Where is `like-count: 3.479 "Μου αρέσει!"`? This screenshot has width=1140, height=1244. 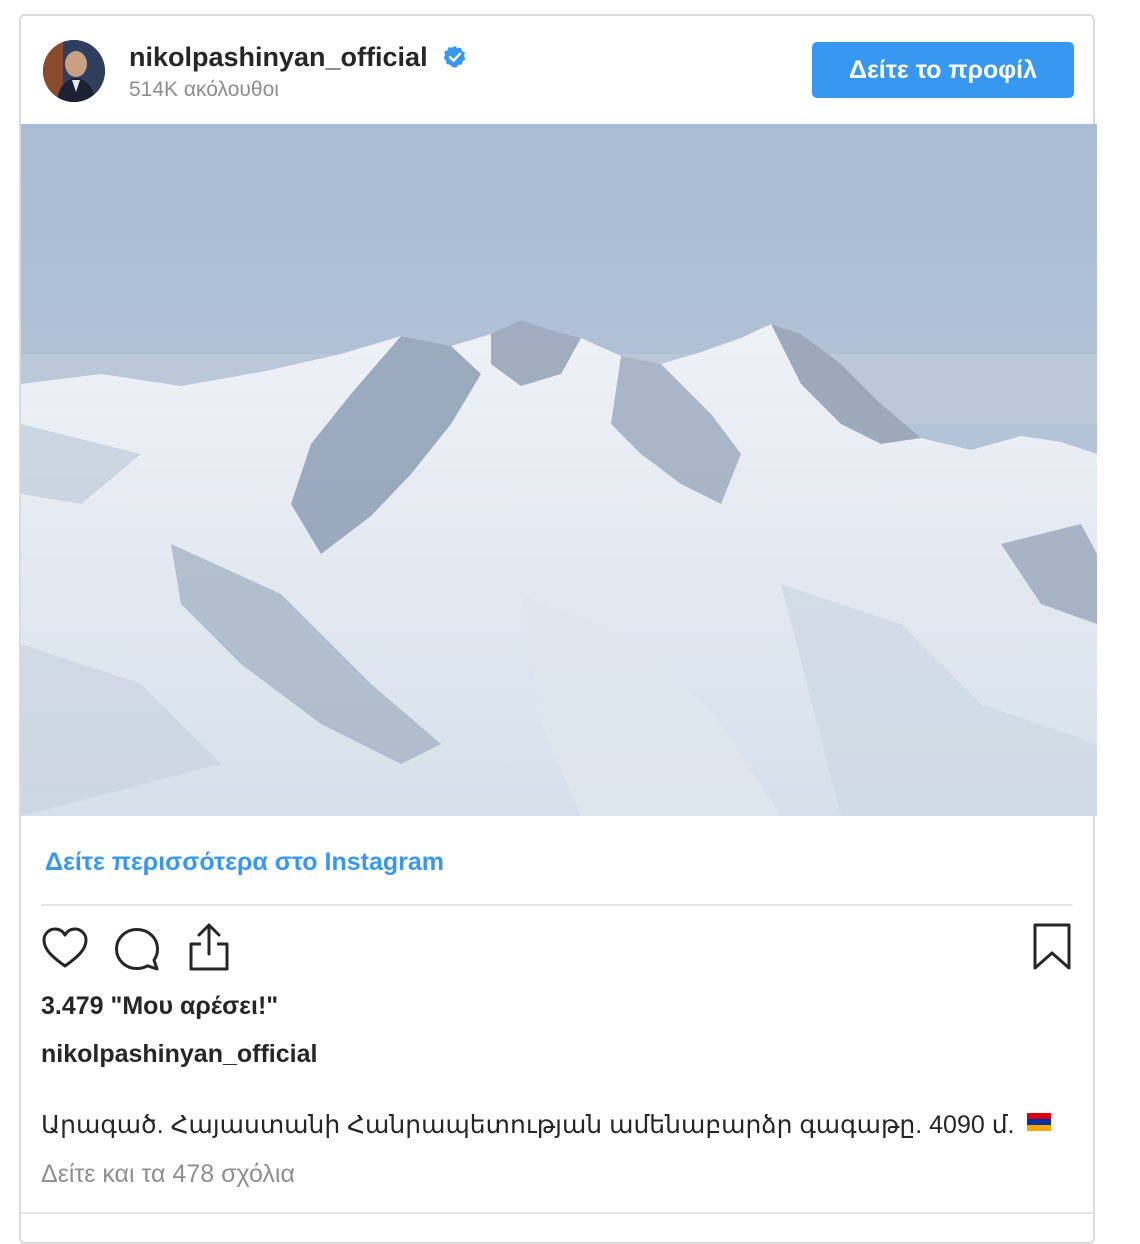 like-count: 3.479 "Μου αρέσει!" is located at coordinates (159, 1006).